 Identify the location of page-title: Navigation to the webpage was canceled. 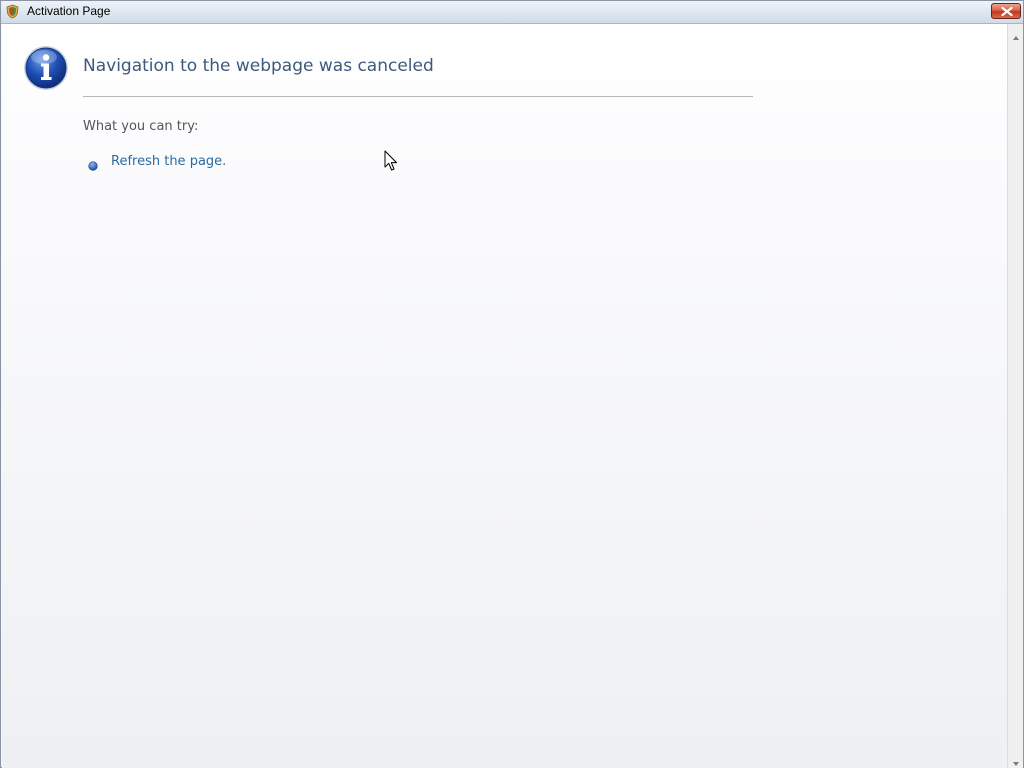
(258, 66).